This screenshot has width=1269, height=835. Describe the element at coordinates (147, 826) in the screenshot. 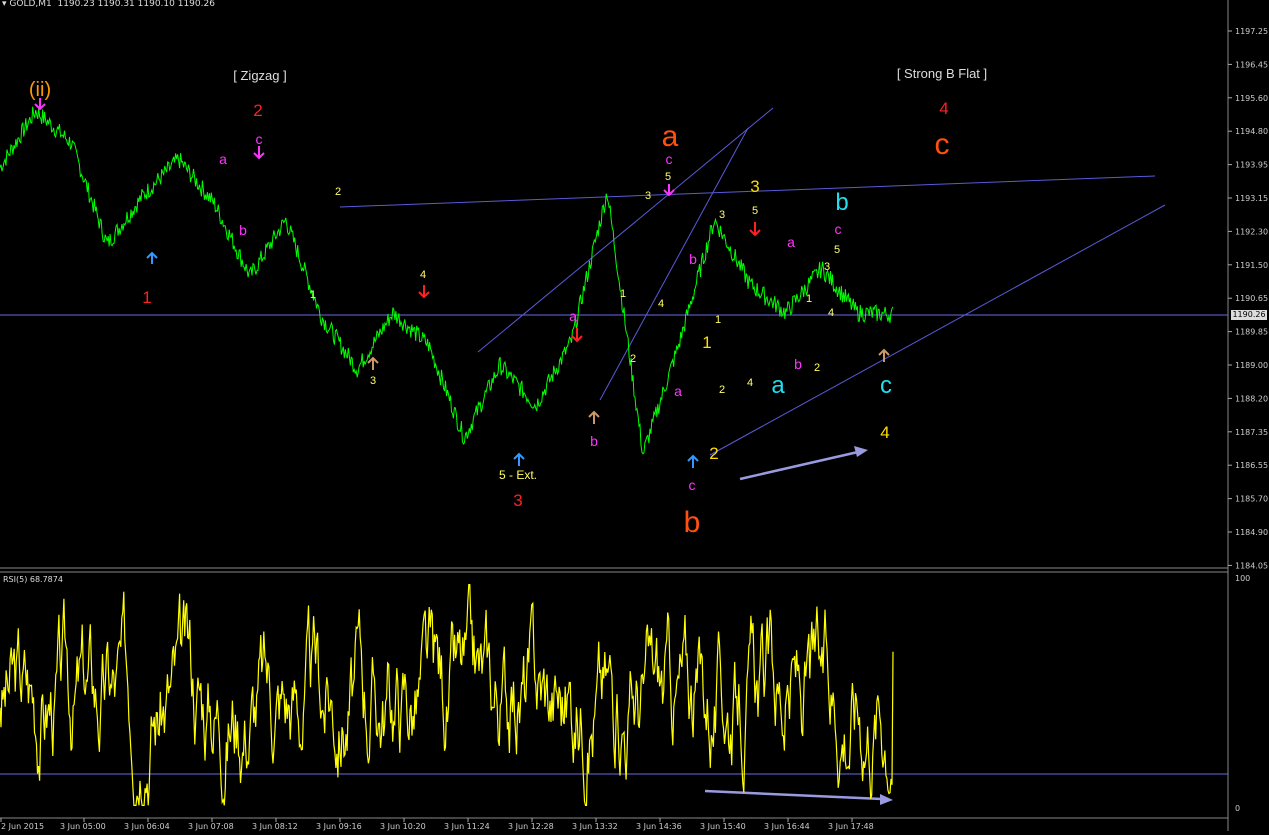

I see `time-tick-label: 3 Jun 06:04` at that location.